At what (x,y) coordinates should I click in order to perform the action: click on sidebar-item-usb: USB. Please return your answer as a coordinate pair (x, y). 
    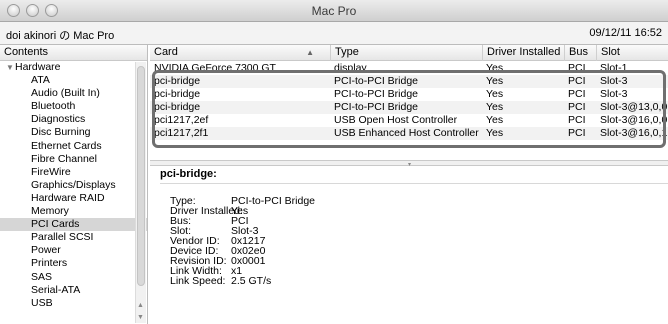
    Looking at the image, I should click on (73, 303).